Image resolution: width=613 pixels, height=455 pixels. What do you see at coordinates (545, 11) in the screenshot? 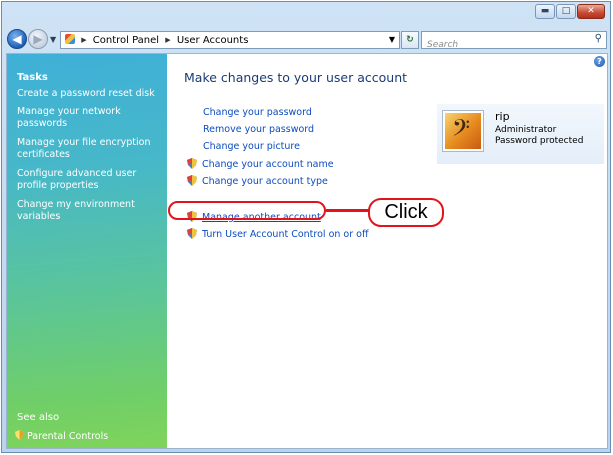
I see `minimize-button: ▬` at bounding box center [545, 11].